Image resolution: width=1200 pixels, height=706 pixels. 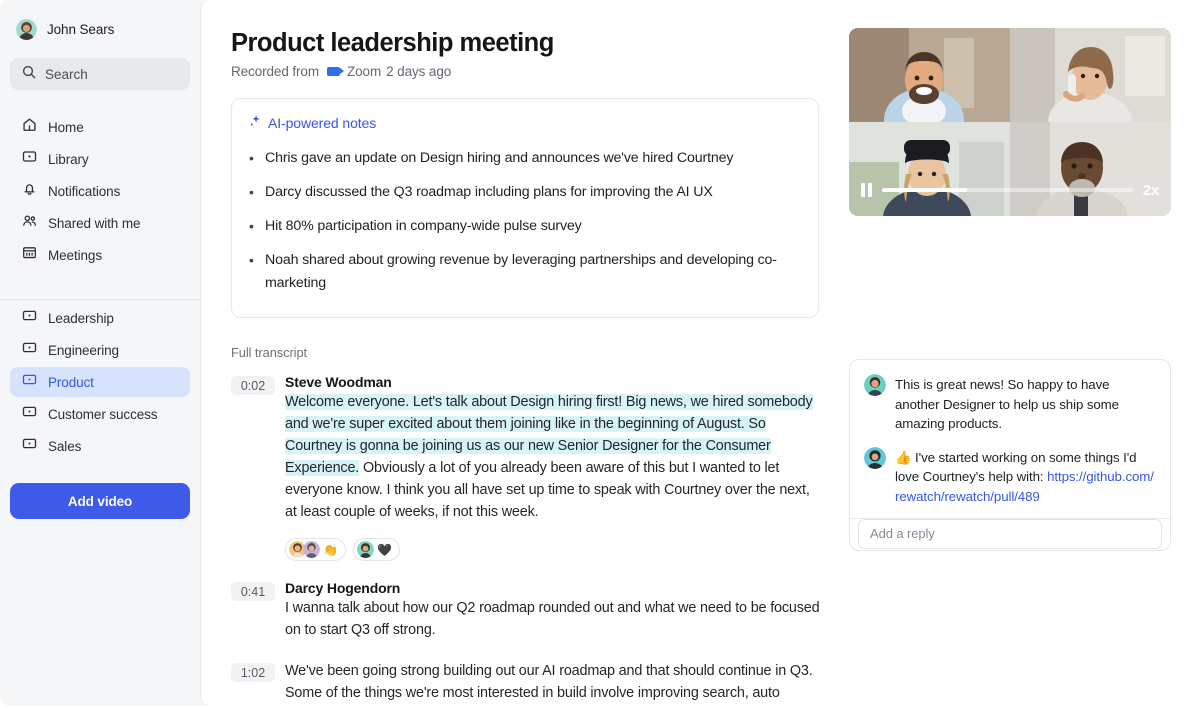 I want to click on sidebar-divider, so click(x=100, y=299).